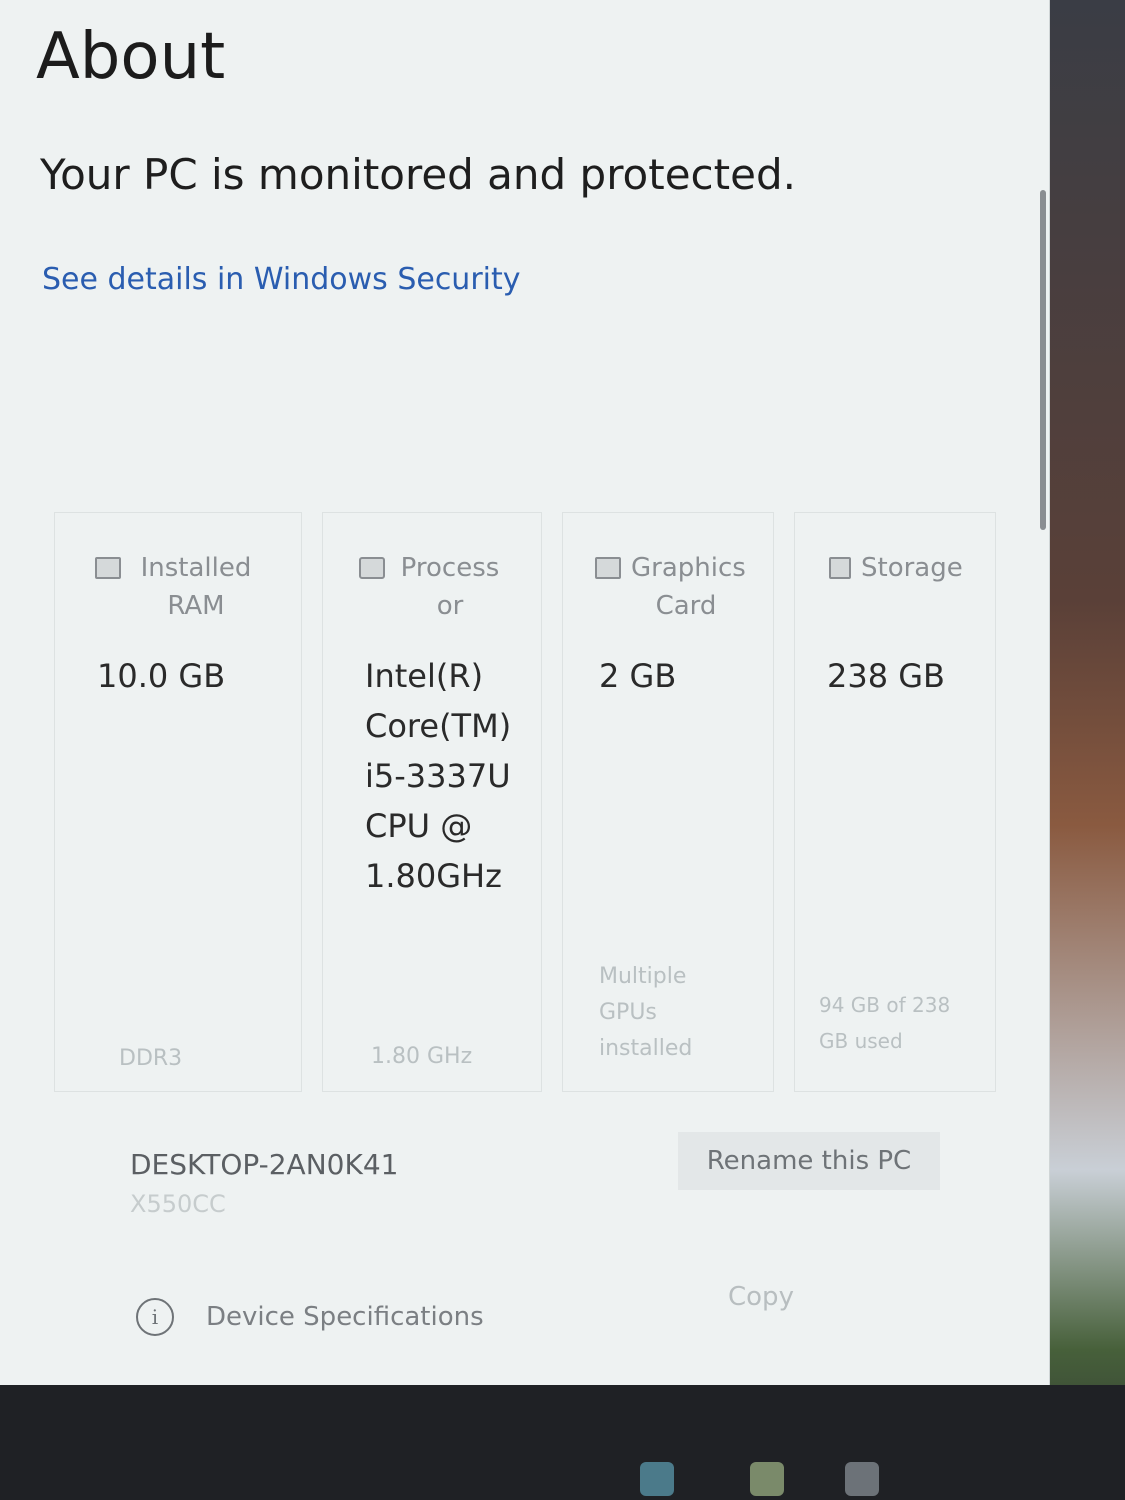  Describe the element at coordinates (885, 1023) in the screenshot. I see `spec-card-detail: 94 GB of 238 GB used` at that location.